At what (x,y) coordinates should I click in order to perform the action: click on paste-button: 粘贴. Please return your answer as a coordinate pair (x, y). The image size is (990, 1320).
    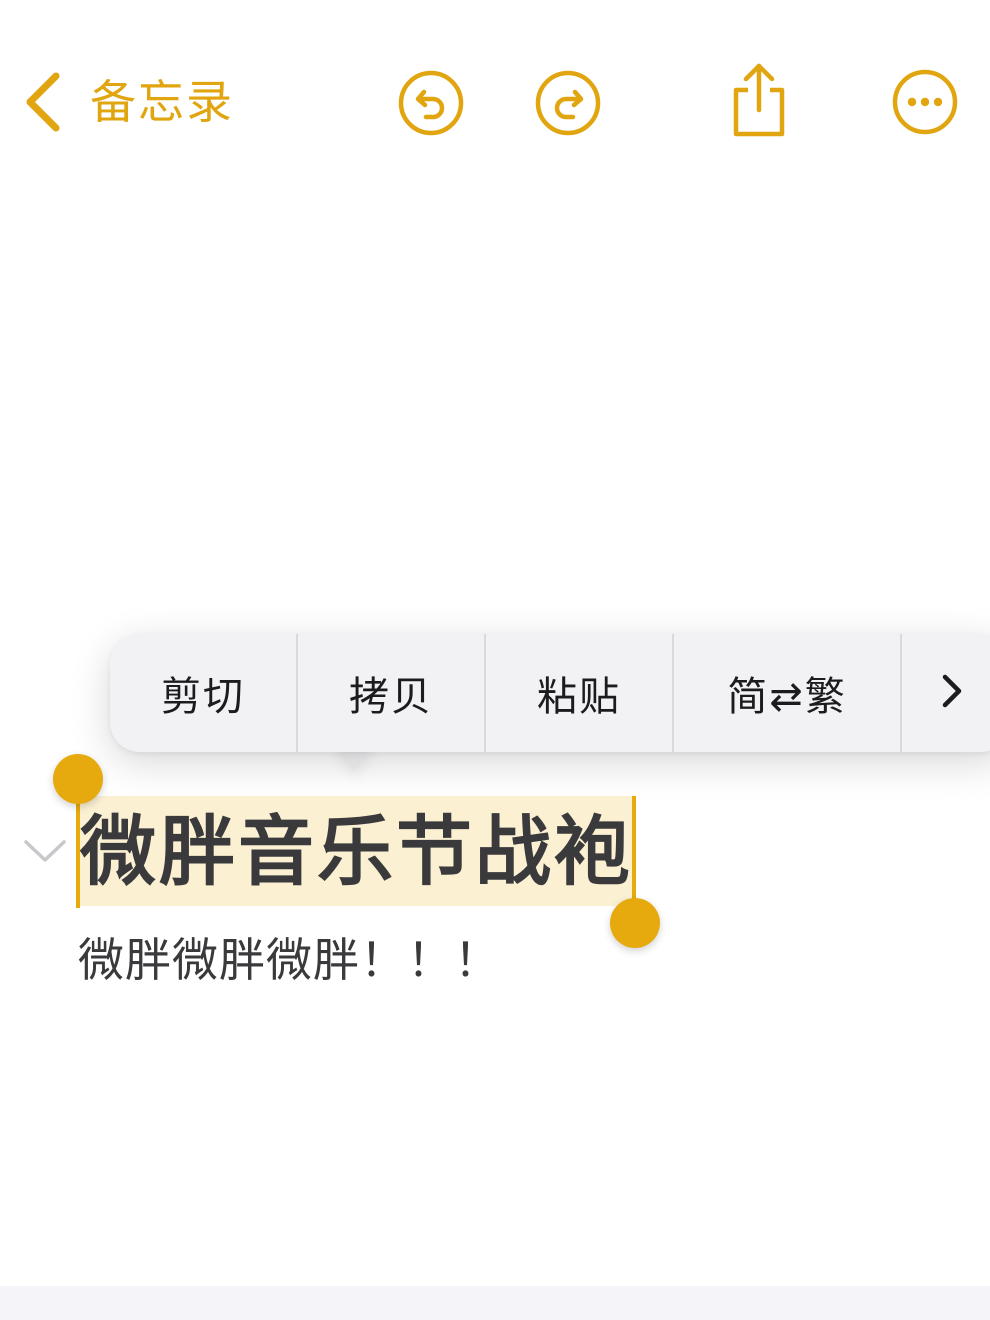
    Looking at the image, I should click on (580, 693).